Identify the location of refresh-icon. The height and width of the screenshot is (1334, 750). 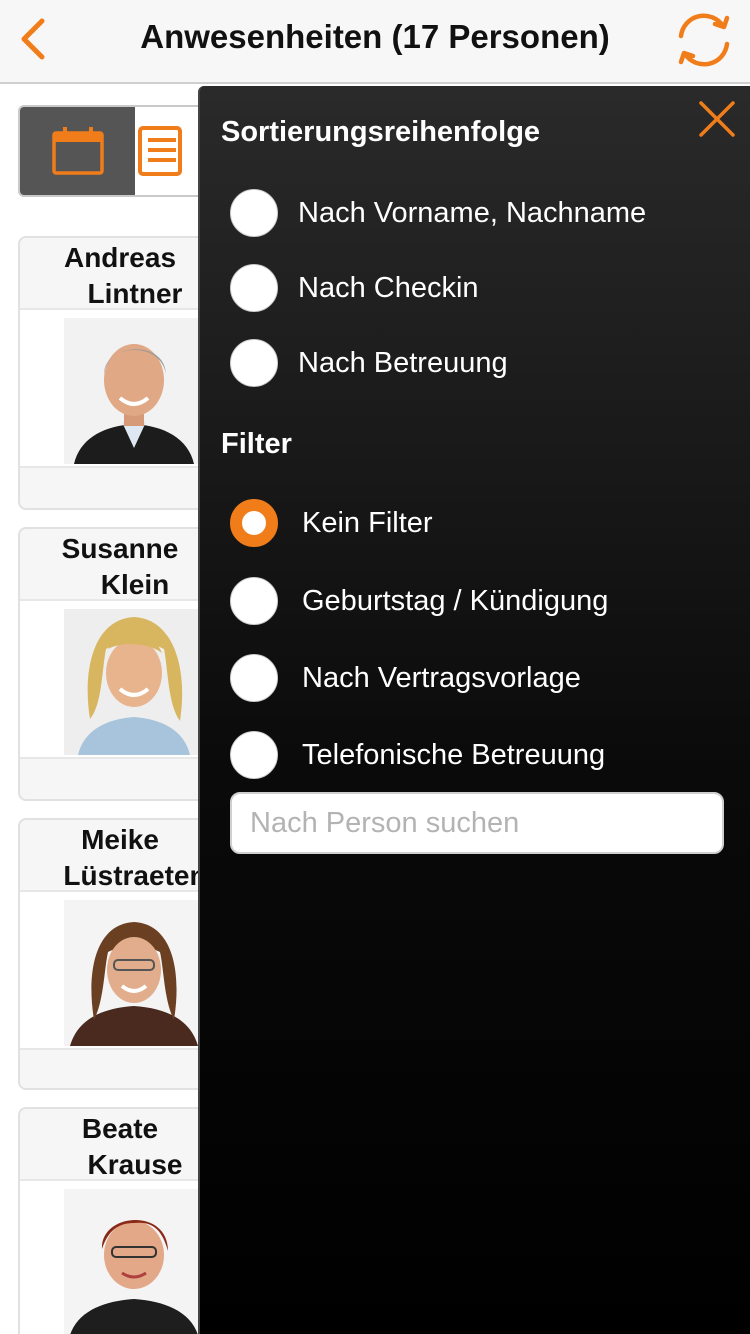
(704, 40).